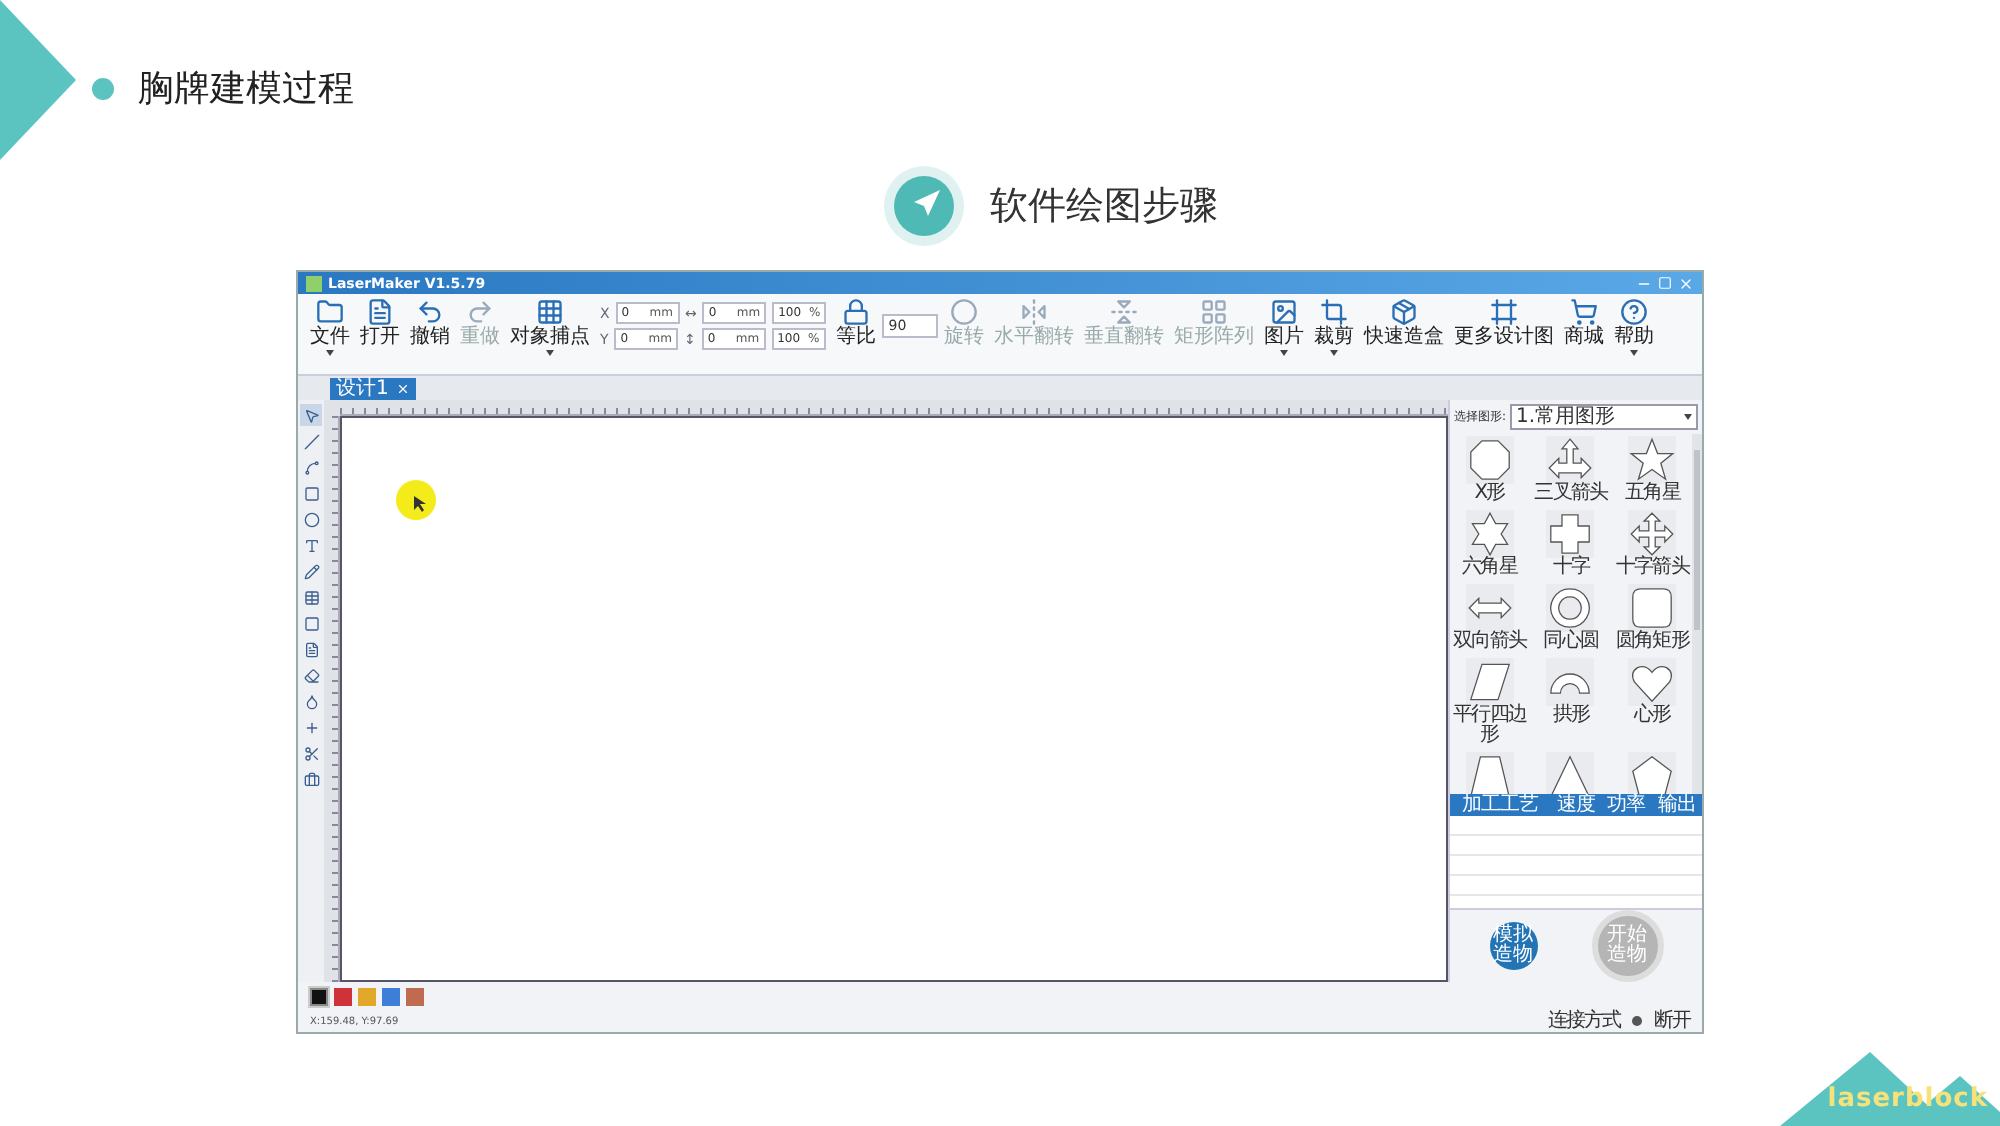 The image size is (2000, 1126). I want to click on shape-category-select: 1.常用图形, so click(1604, 417).